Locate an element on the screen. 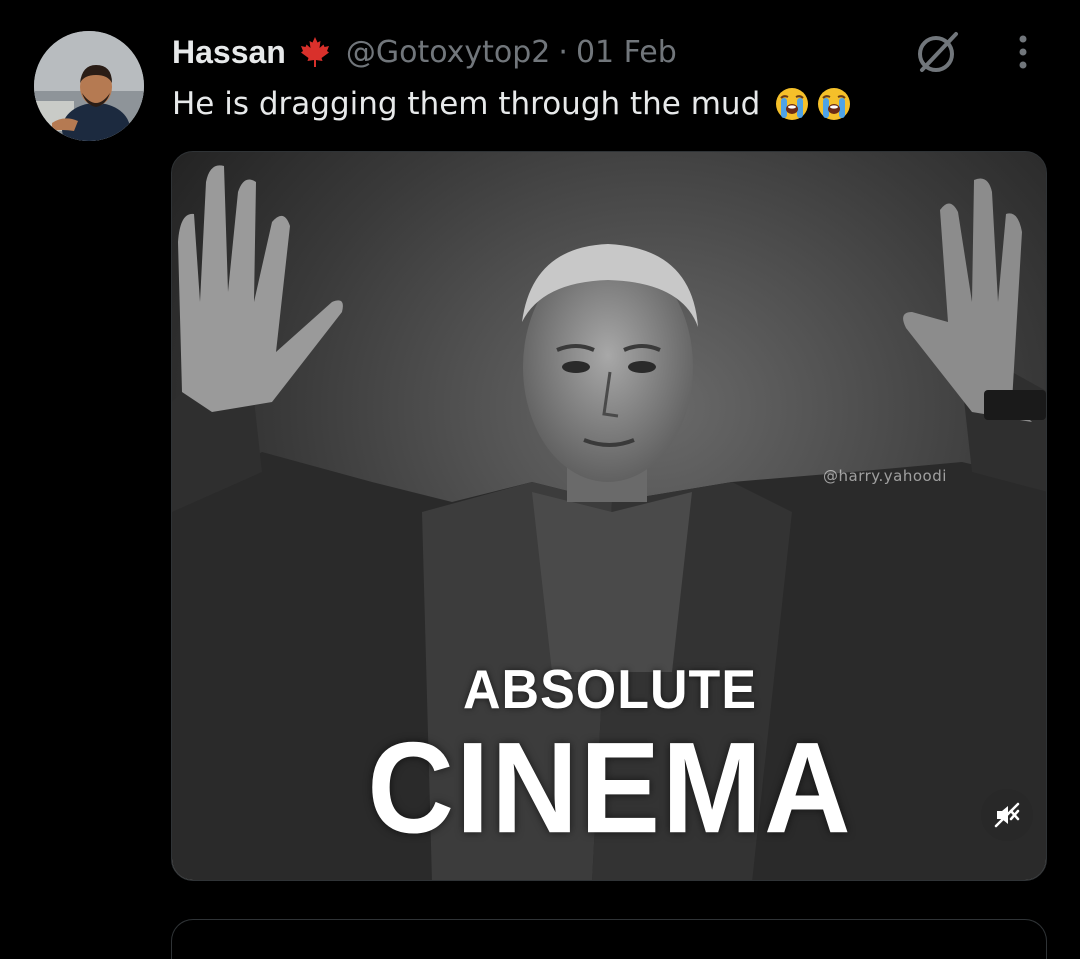 The height and width of the screenshot is (959, 1080). more-options-icon is located at coordinates (1023, 52).